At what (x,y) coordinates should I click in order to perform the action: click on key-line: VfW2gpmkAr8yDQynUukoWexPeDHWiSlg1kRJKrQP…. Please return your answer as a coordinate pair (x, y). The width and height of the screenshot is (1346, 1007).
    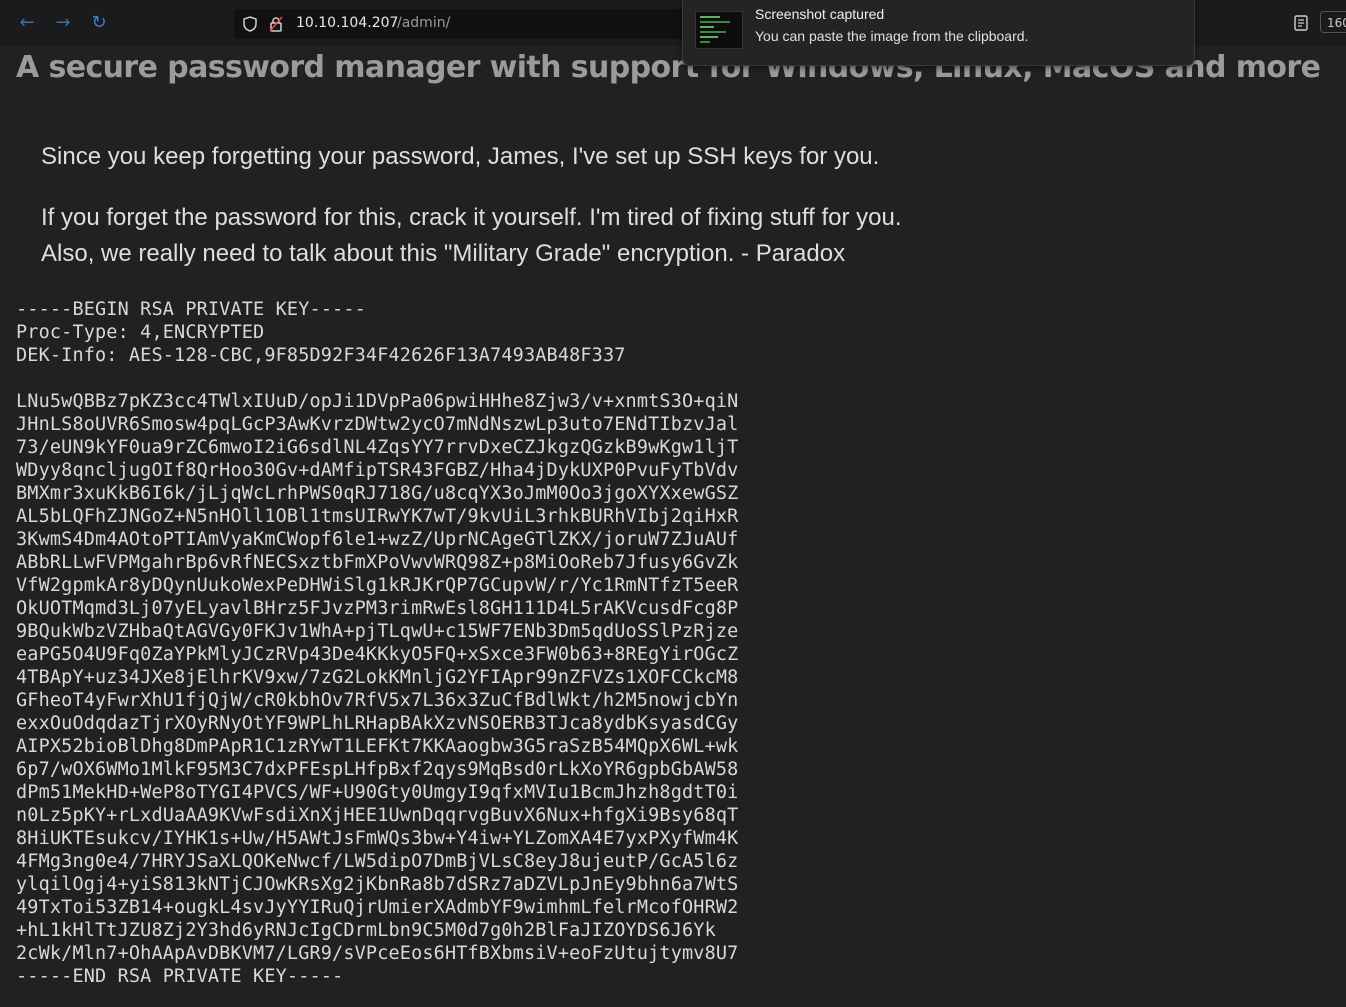
    Looking at the image, I should click on (377, 585).